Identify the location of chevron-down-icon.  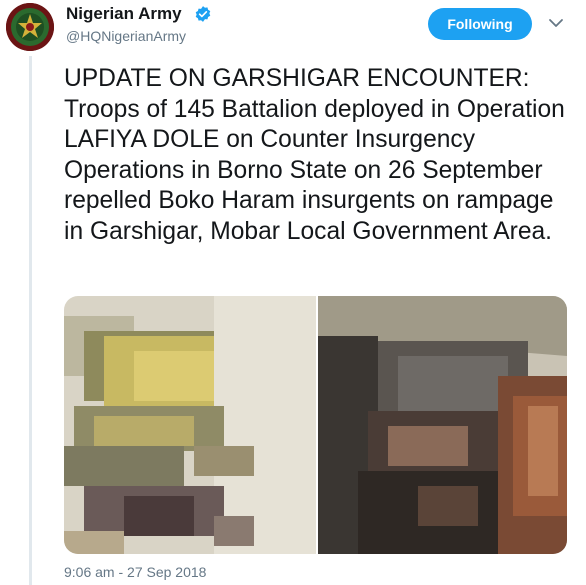
(556, 23).